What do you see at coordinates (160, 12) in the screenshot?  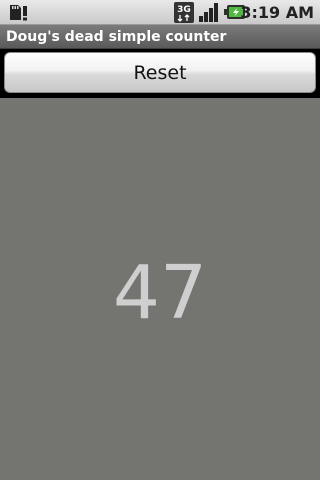 I see `status-bar: 3G 3:19 AM` at bounding box center [160, 12].